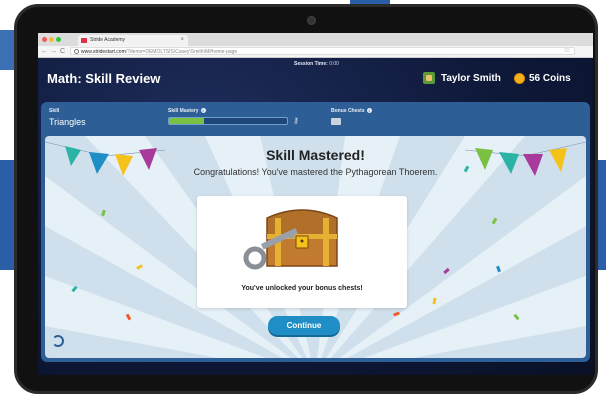 This screenshot has width=606, height=398. I want to click on page-title: Math: Skill Review, so click(104, 78).